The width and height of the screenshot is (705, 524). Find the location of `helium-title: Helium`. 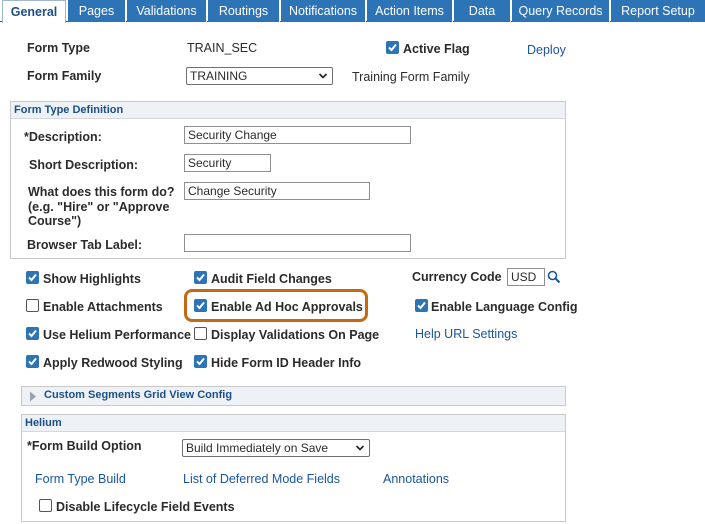

helium-title: Helium is located at coordinates (293, 423).